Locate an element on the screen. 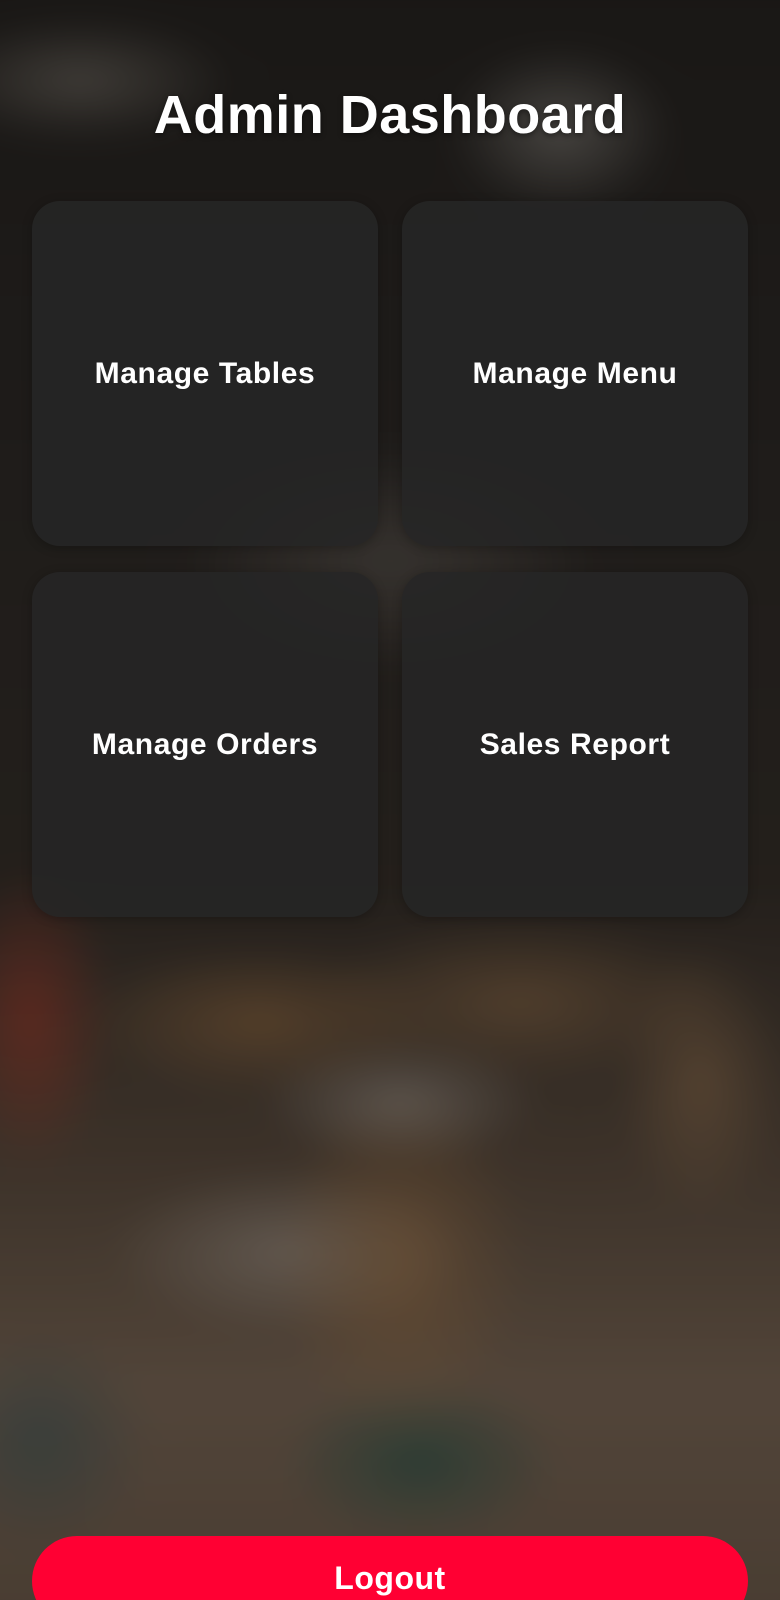 The height and width of the screenshot is (1600, 780). manage-tables-button: Manage Tables is located at coordinates (205, 373).